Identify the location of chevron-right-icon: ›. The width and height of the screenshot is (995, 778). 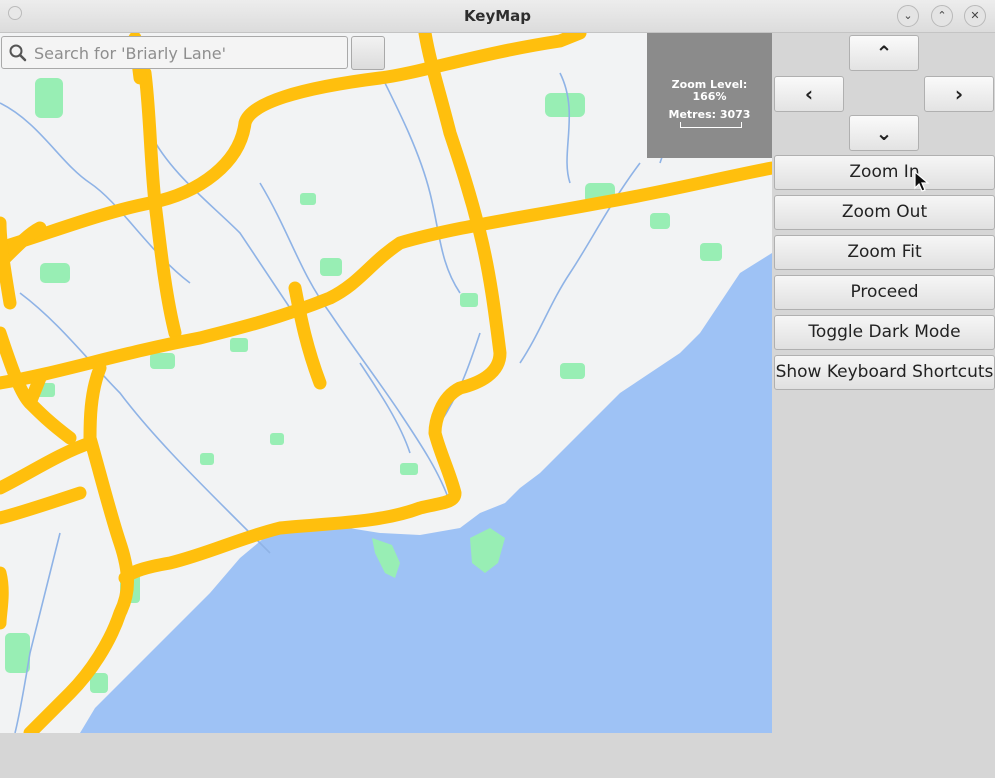
(959, 94).